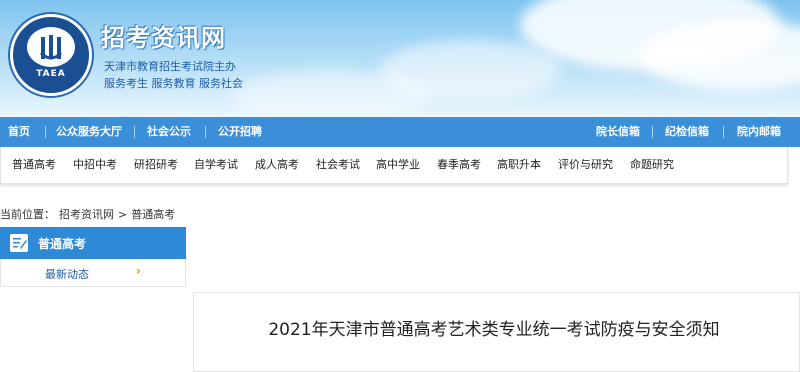 This screenshot has height=372, width=800. What do you see at coordinates (759, 132) in the screenshot?
I see `topnav-internal-mailbox: 院内邮箱` at bounding box center [759, 132].